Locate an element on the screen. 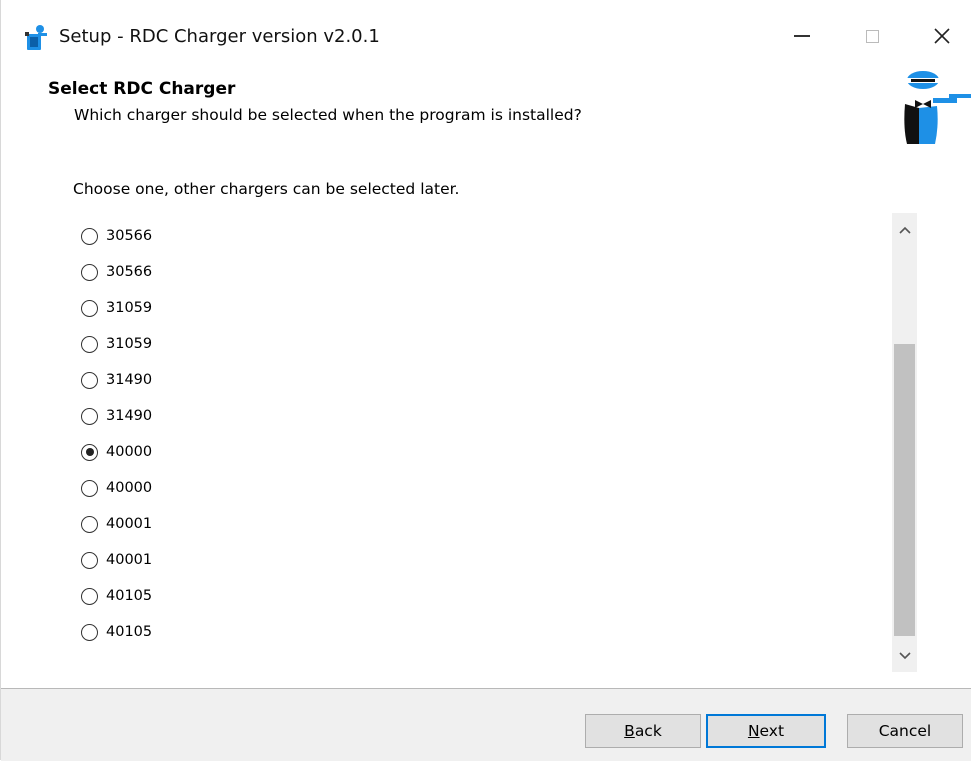 This screenshot has width=971, height=761. maximize-icon is located at coordinates (872, 36).